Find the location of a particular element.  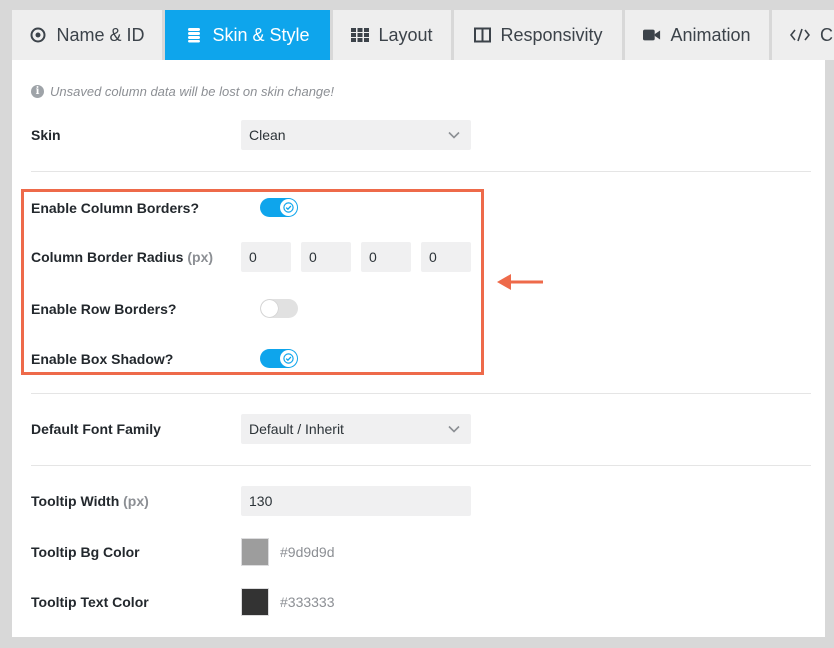

tab-label: Skin & Style is located at coordinates (261, 34).